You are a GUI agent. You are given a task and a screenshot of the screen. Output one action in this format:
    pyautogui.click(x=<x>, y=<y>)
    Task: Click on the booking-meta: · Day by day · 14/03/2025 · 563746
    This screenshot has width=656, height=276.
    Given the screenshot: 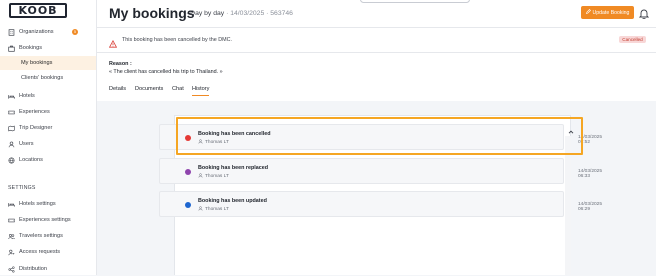 What is the action you would take?
    pyautogui.click(x=239, y=13)
    